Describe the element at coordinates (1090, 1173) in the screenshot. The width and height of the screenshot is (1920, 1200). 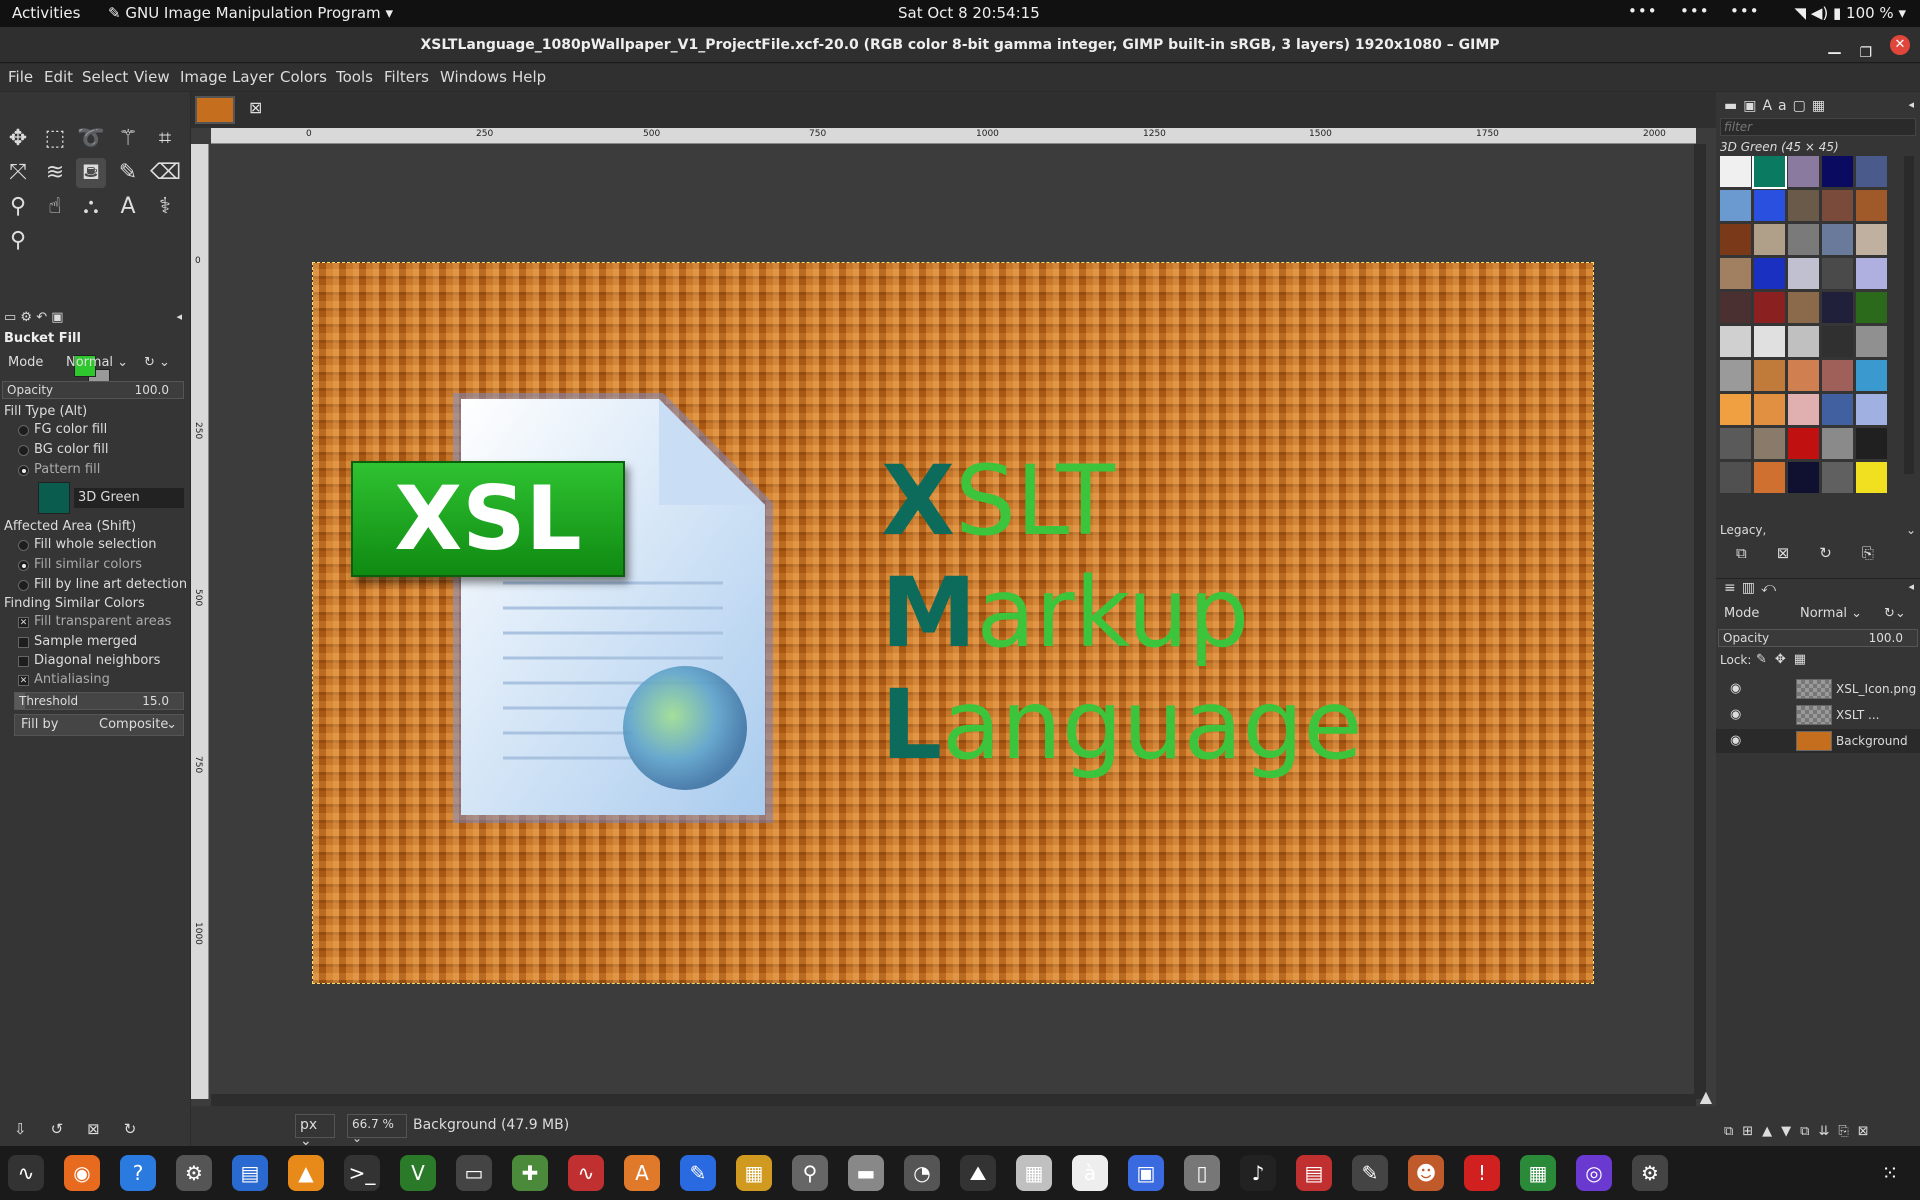
I see `characters-icon: à` at that location.